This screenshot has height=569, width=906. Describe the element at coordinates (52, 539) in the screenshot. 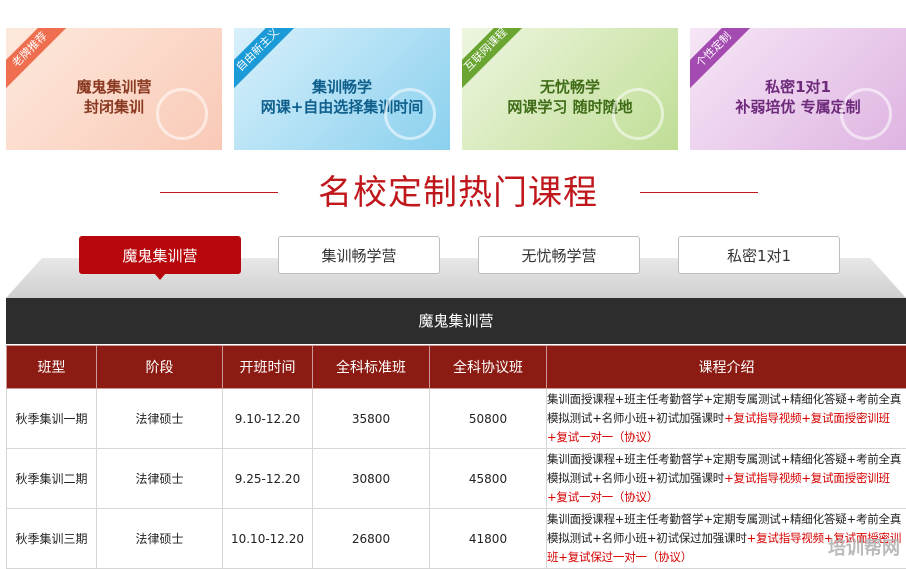

I see `cell-class-type: 秋季集训三期` at that location.